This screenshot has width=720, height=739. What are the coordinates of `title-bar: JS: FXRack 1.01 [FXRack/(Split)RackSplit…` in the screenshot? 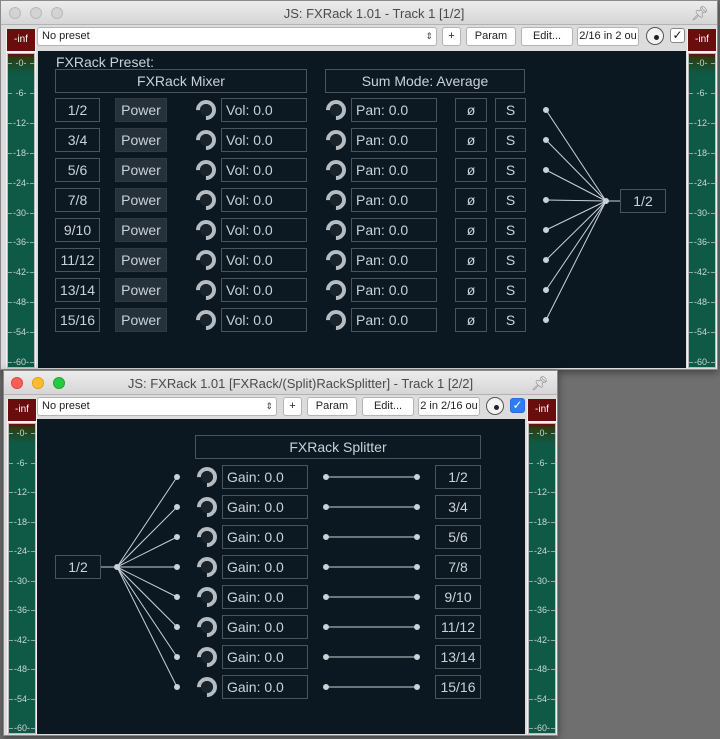 It's located at (280, 383).